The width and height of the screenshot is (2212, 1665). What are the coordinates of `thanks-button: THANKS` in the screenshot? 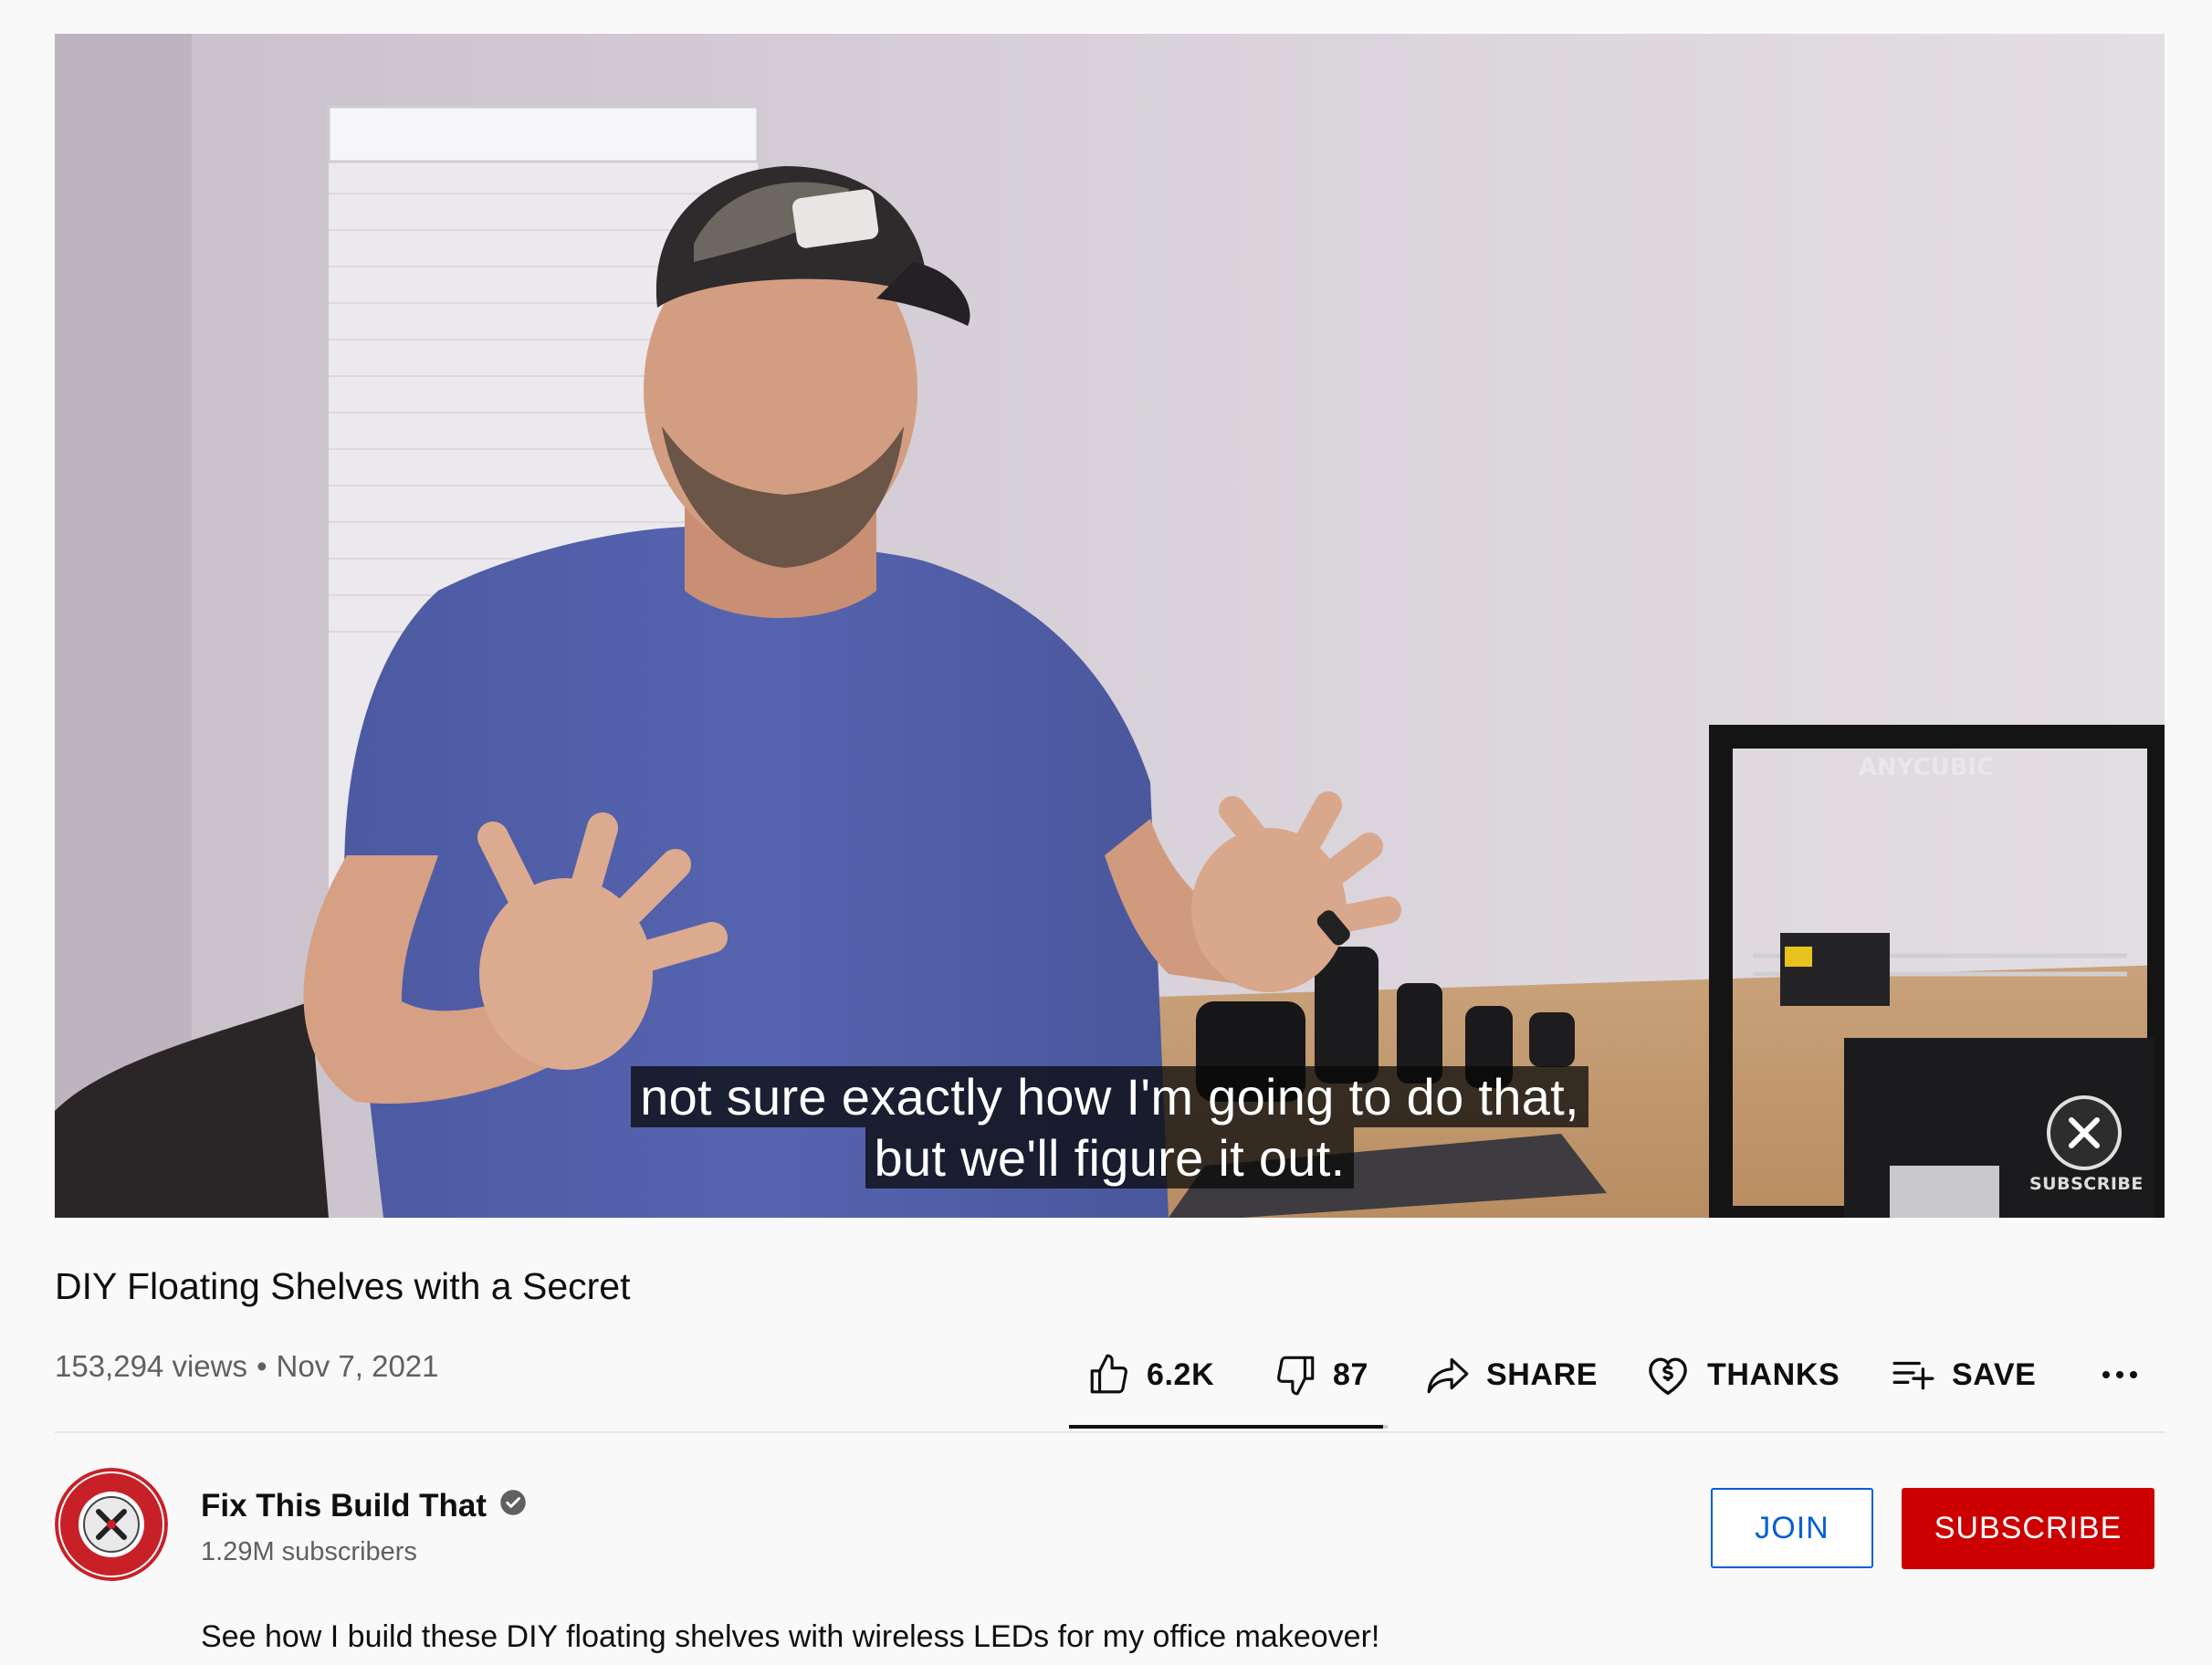 It's located at (1741, 1374).